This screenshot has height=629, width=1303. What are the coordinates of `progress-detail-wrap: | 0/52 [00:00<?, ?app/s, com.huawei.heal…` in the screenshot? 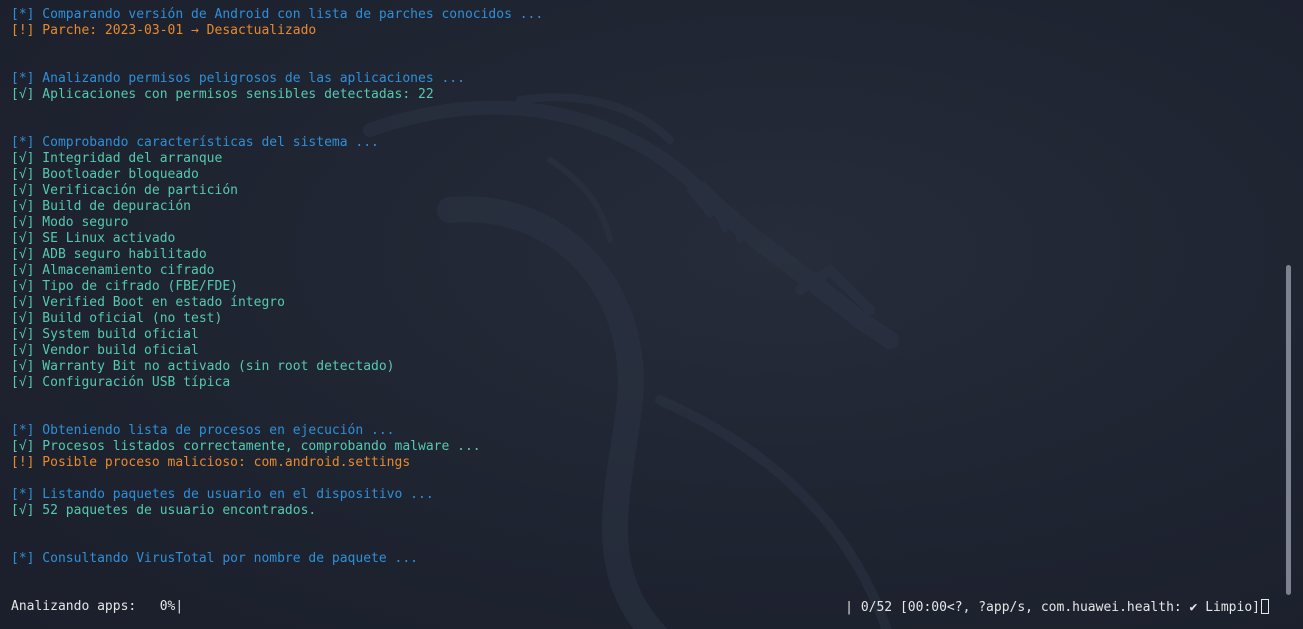 It's located at (1057, 607).